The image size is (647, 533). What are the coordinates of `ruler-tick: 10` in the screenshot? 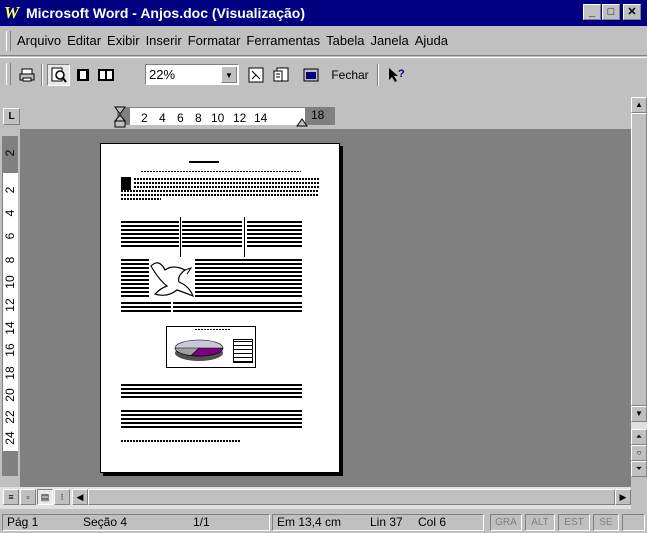 It's located at (218, 118).